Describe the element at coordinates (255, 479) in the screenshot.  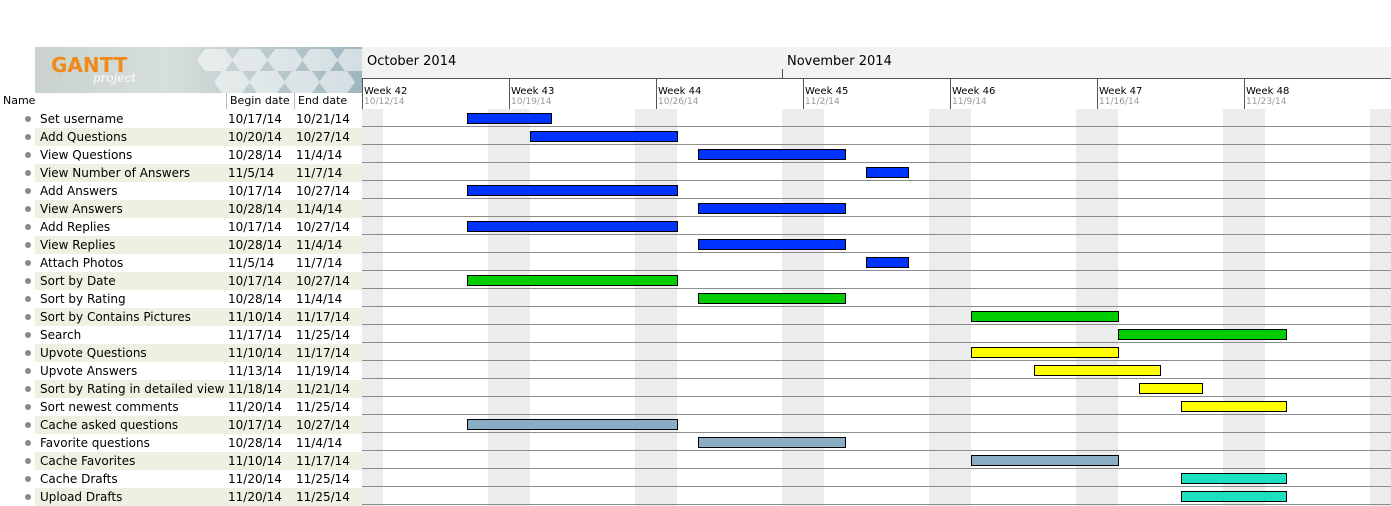
I see `task-begin-date: 11/20/14` at that location.